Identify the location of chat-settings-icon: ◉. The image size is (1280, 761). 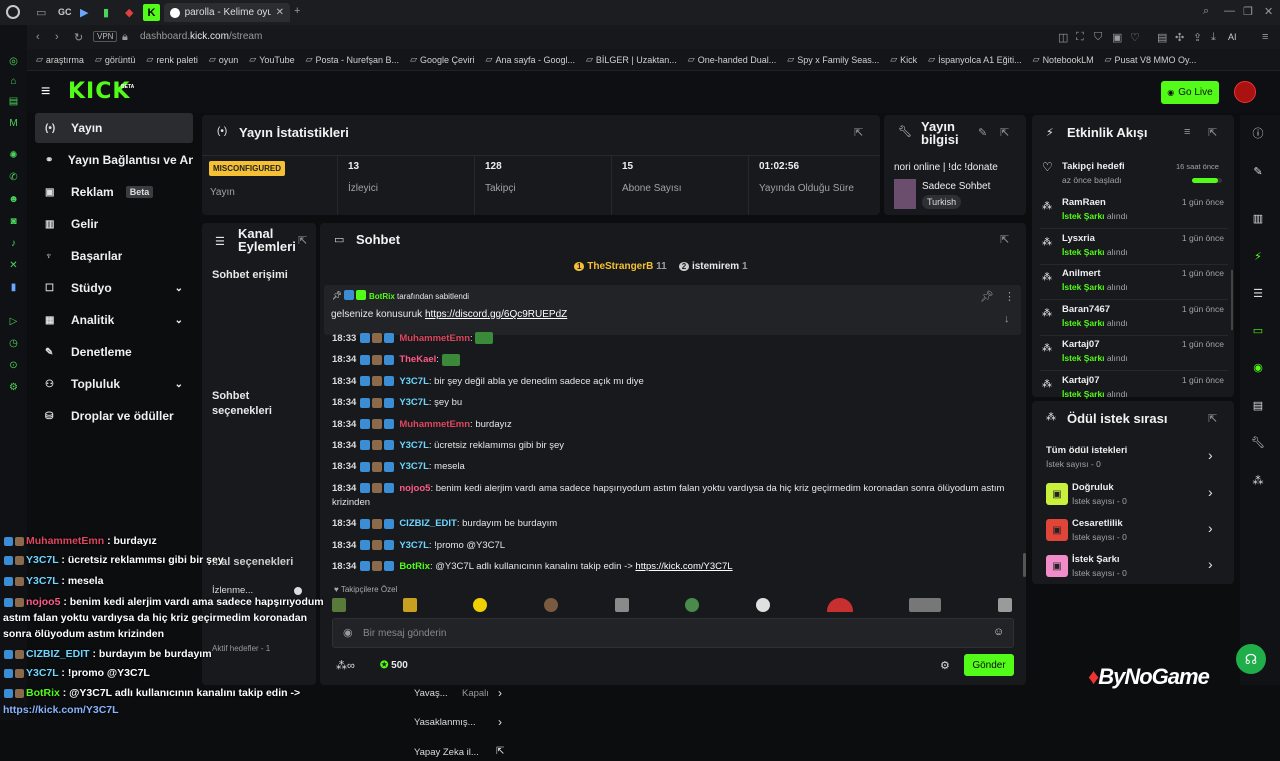
(348, 632).